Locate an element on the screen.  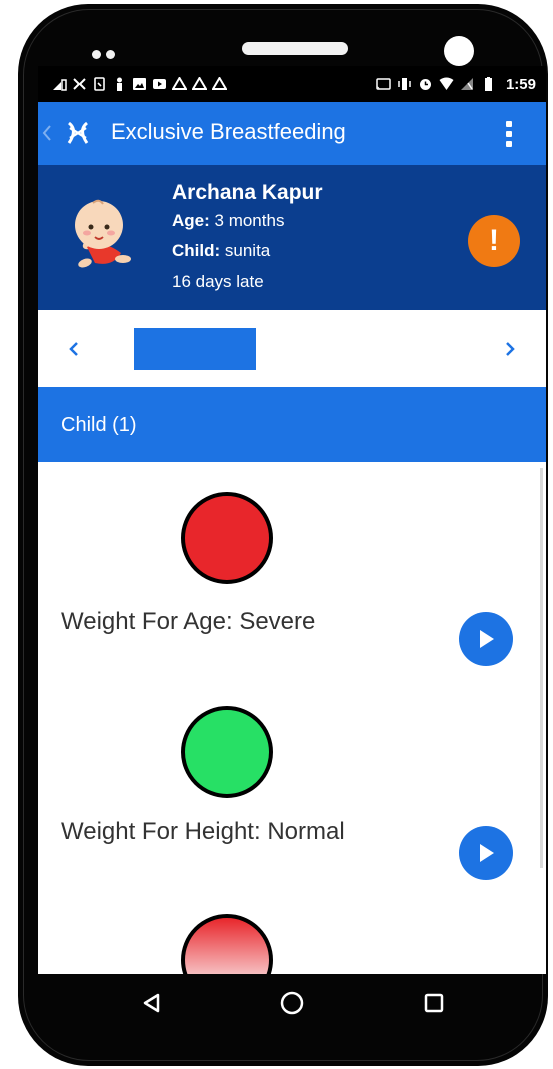
age-value: 3 months is located at coordinates (249, 220).